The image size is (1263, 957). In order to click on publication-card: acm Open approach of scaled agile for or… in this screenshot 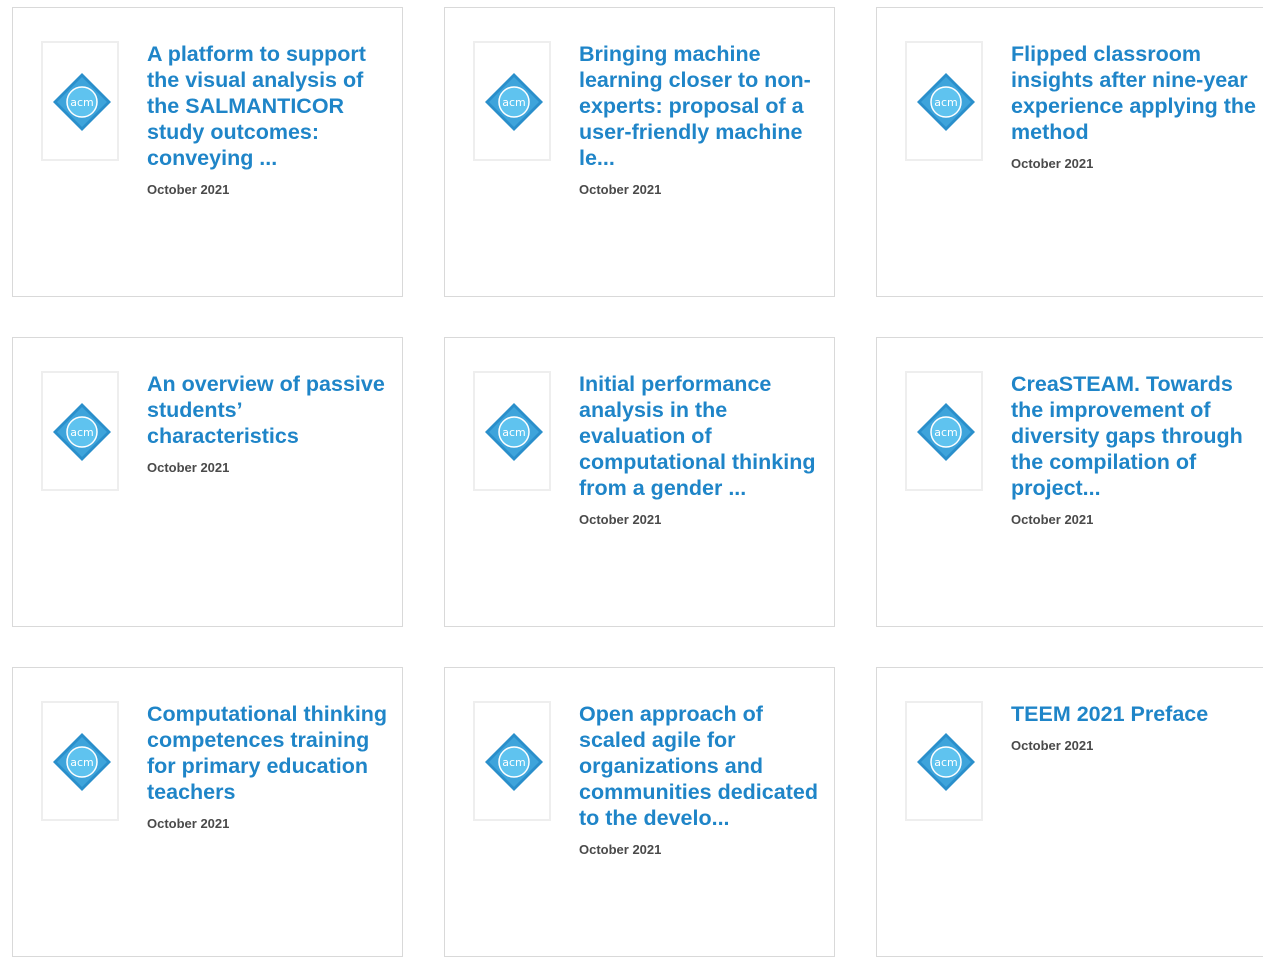, I will do `click(639, 812)`.